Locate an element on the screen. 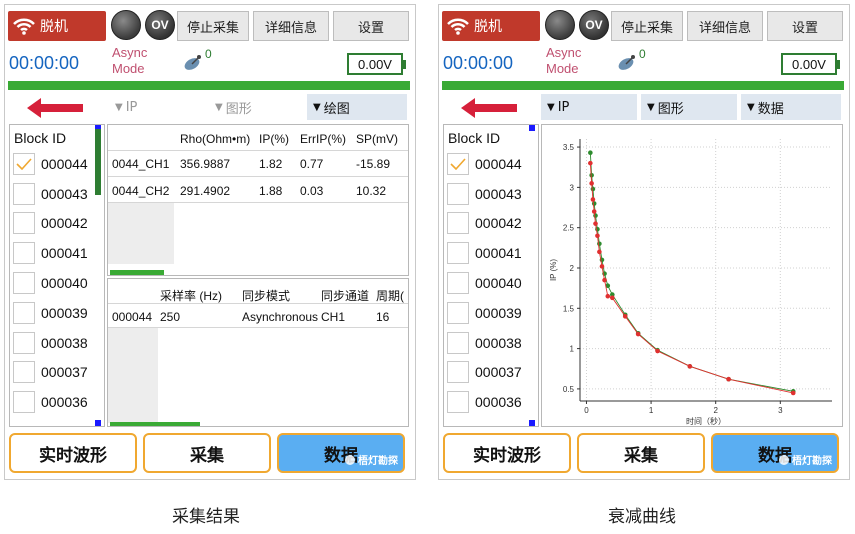 The height and width of the screenshot is (534, 855). scrollbar-top is located at coordinates (532, 128).